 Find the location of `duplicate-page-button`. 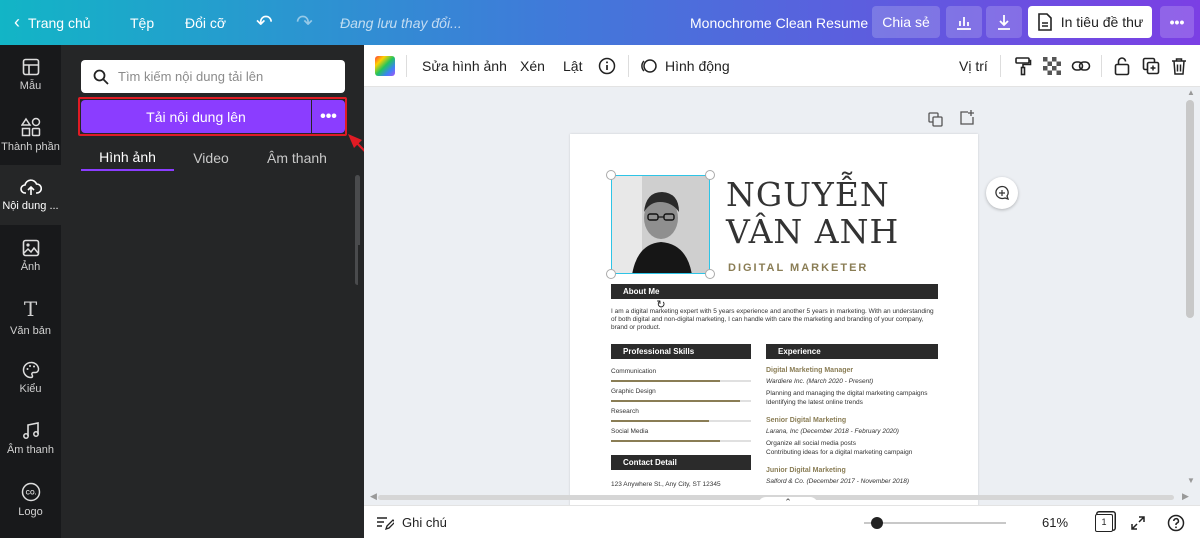

duplicate-page-button is located at coordinates (935, 122).